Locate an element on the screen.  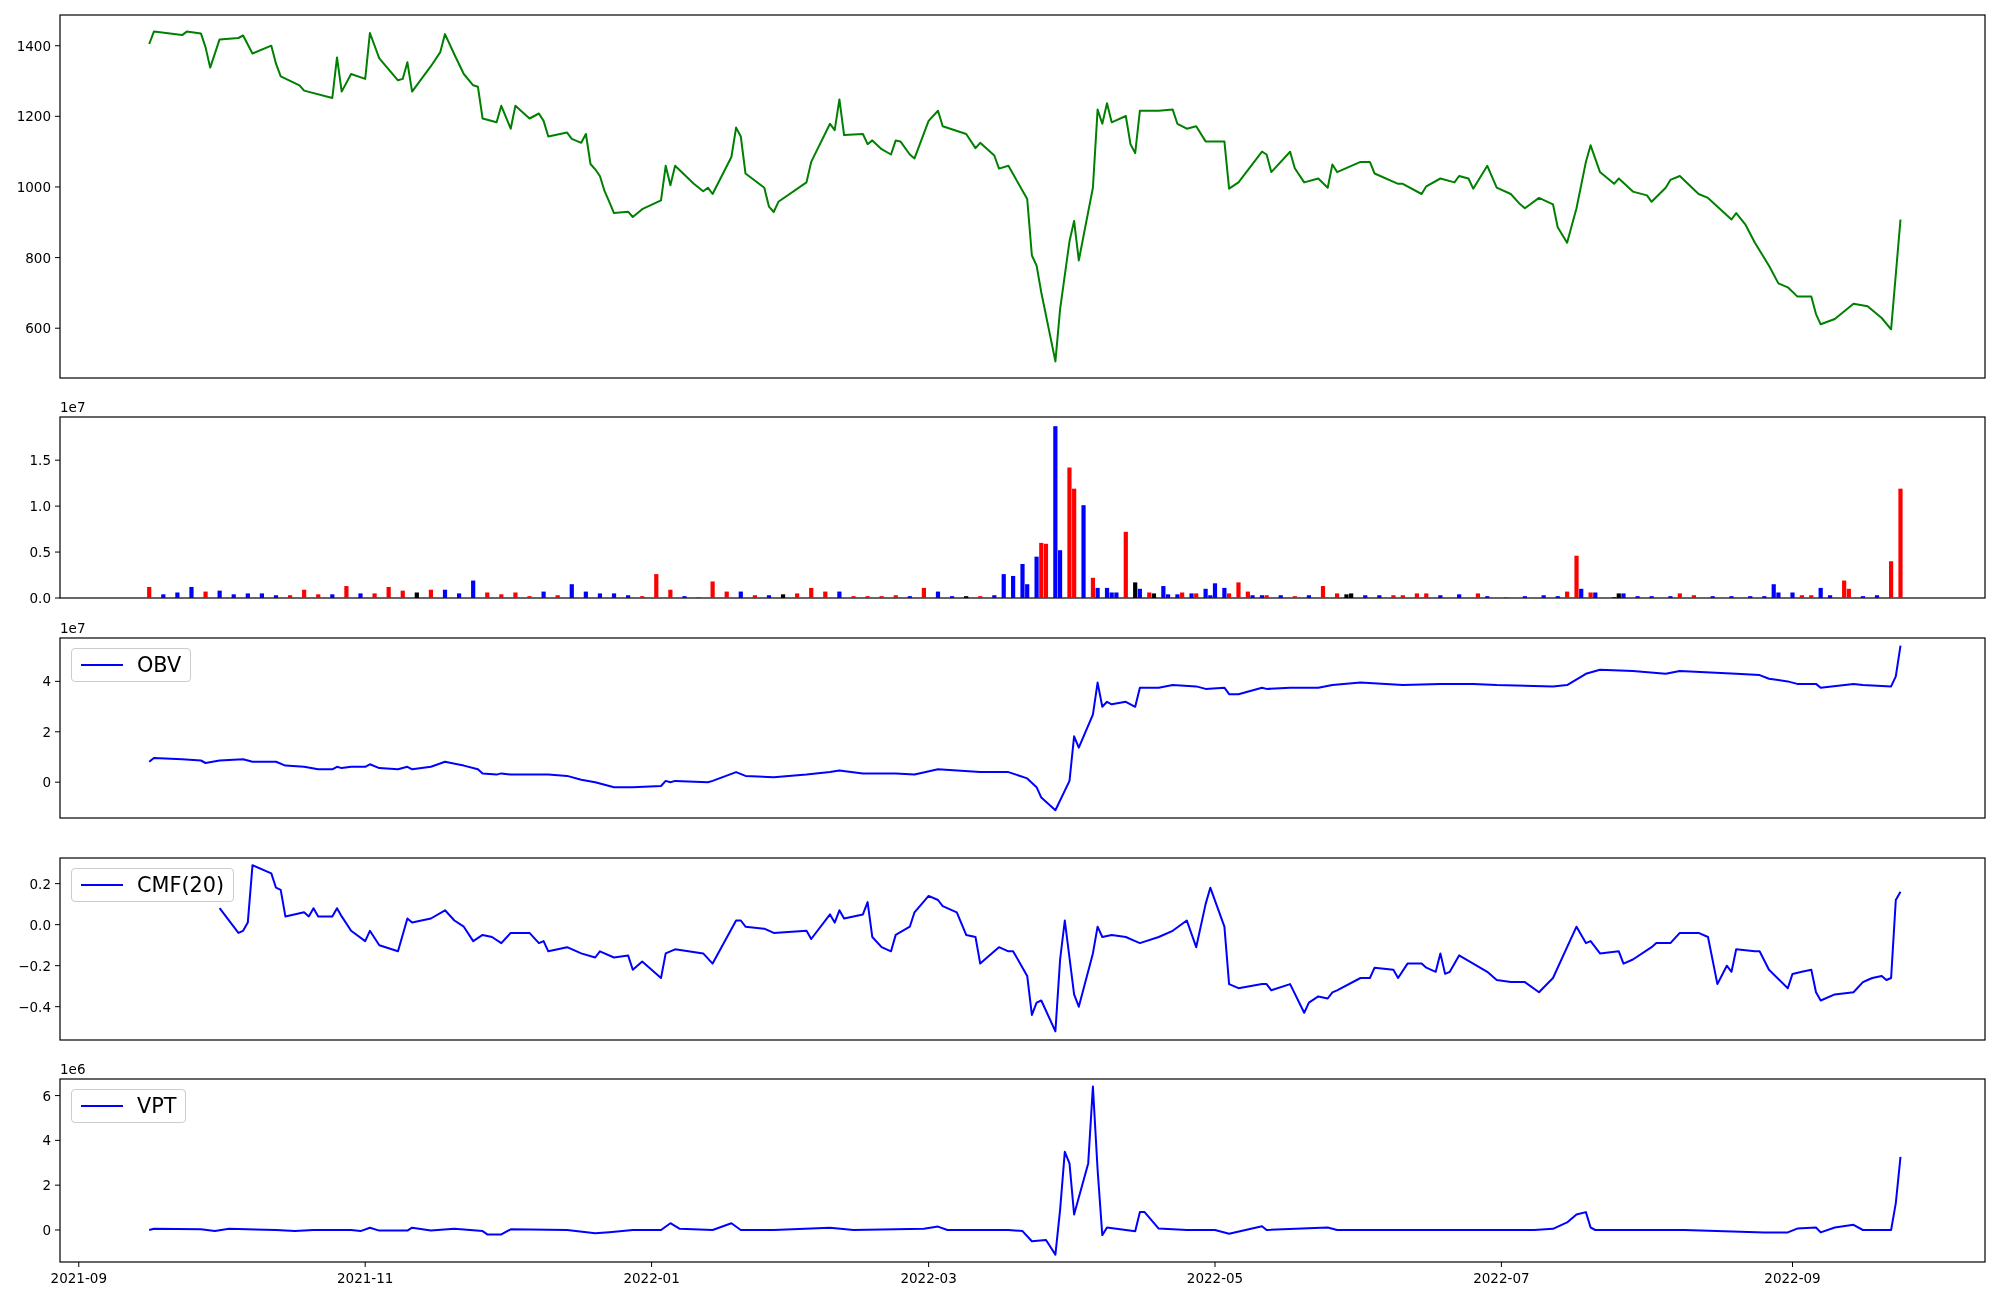
legend-label: OBV is located at coordinates (159, 665).